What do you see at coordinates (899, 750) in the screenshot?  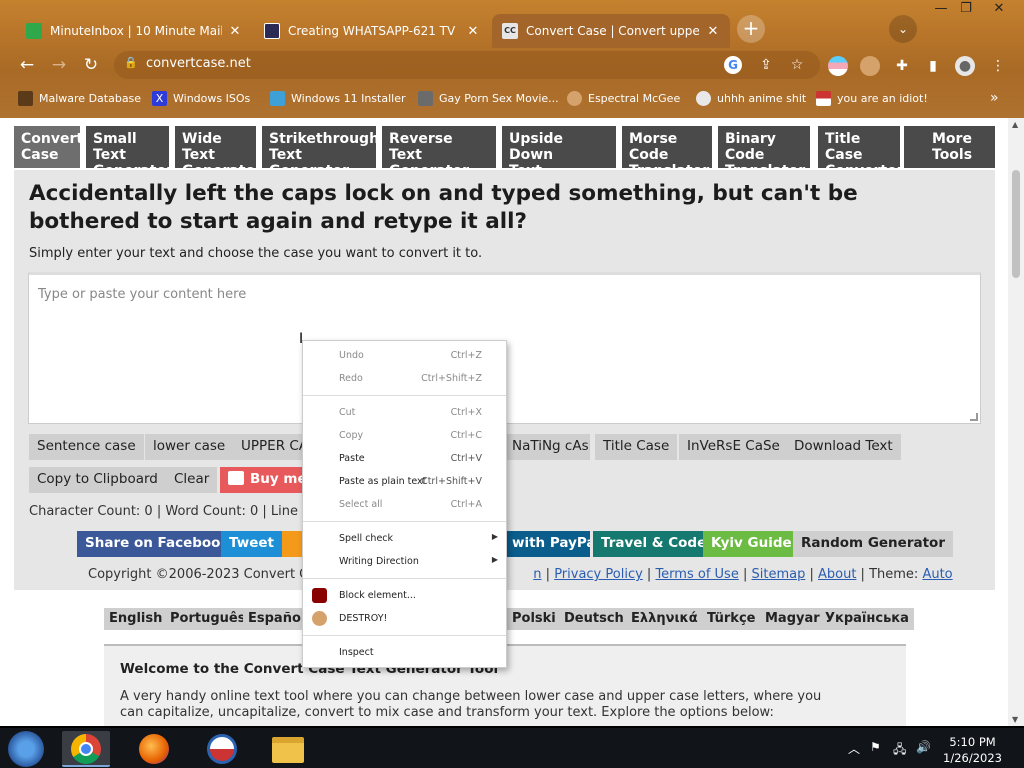 I see `network-icon: 🖧` at bounding box center [899, 750].